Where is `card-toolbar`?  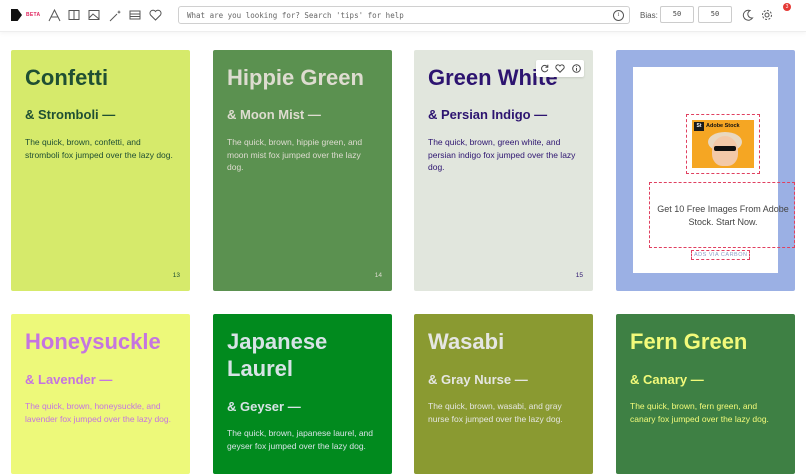 card-toolbar is located at coordinates (560, 68).